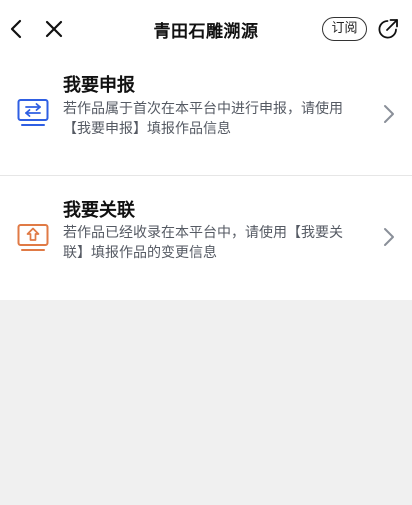 This screenshot has height=505, width=412. Describe the element at coordinates (388, 29) in the screenshot. I see `share-icon` at that location.